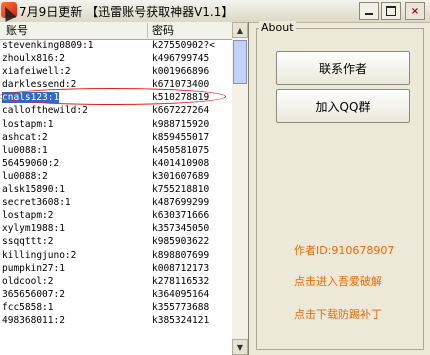 The width and height of the screenshot is (430, 355). What do you see at coordinates (116, 294) in the screenshot?
I see `table-row: 365656007:2 k364095164` at bounding box center [116, 294].